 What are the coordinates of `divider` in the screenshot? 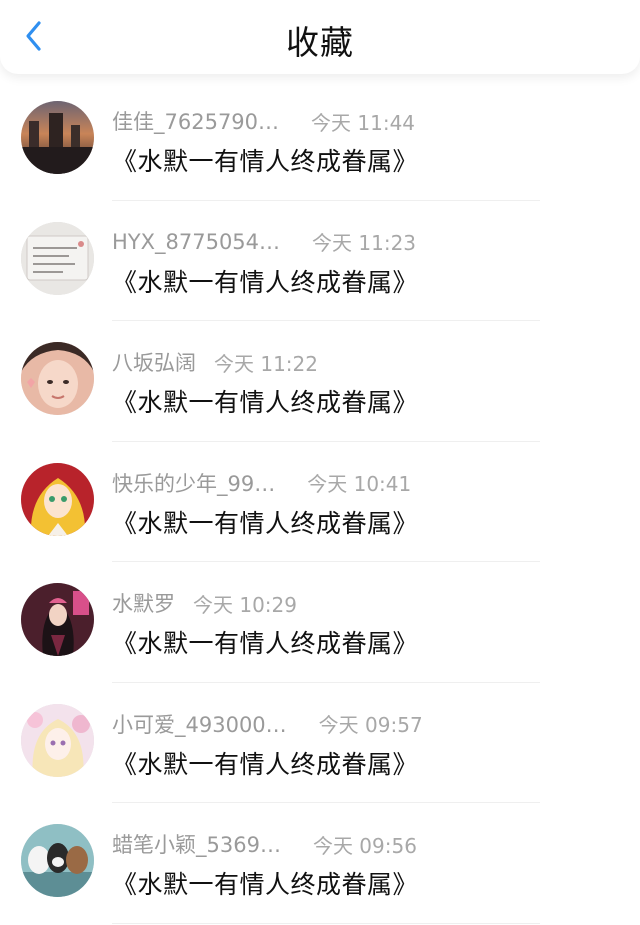 It's located at (326, 923).